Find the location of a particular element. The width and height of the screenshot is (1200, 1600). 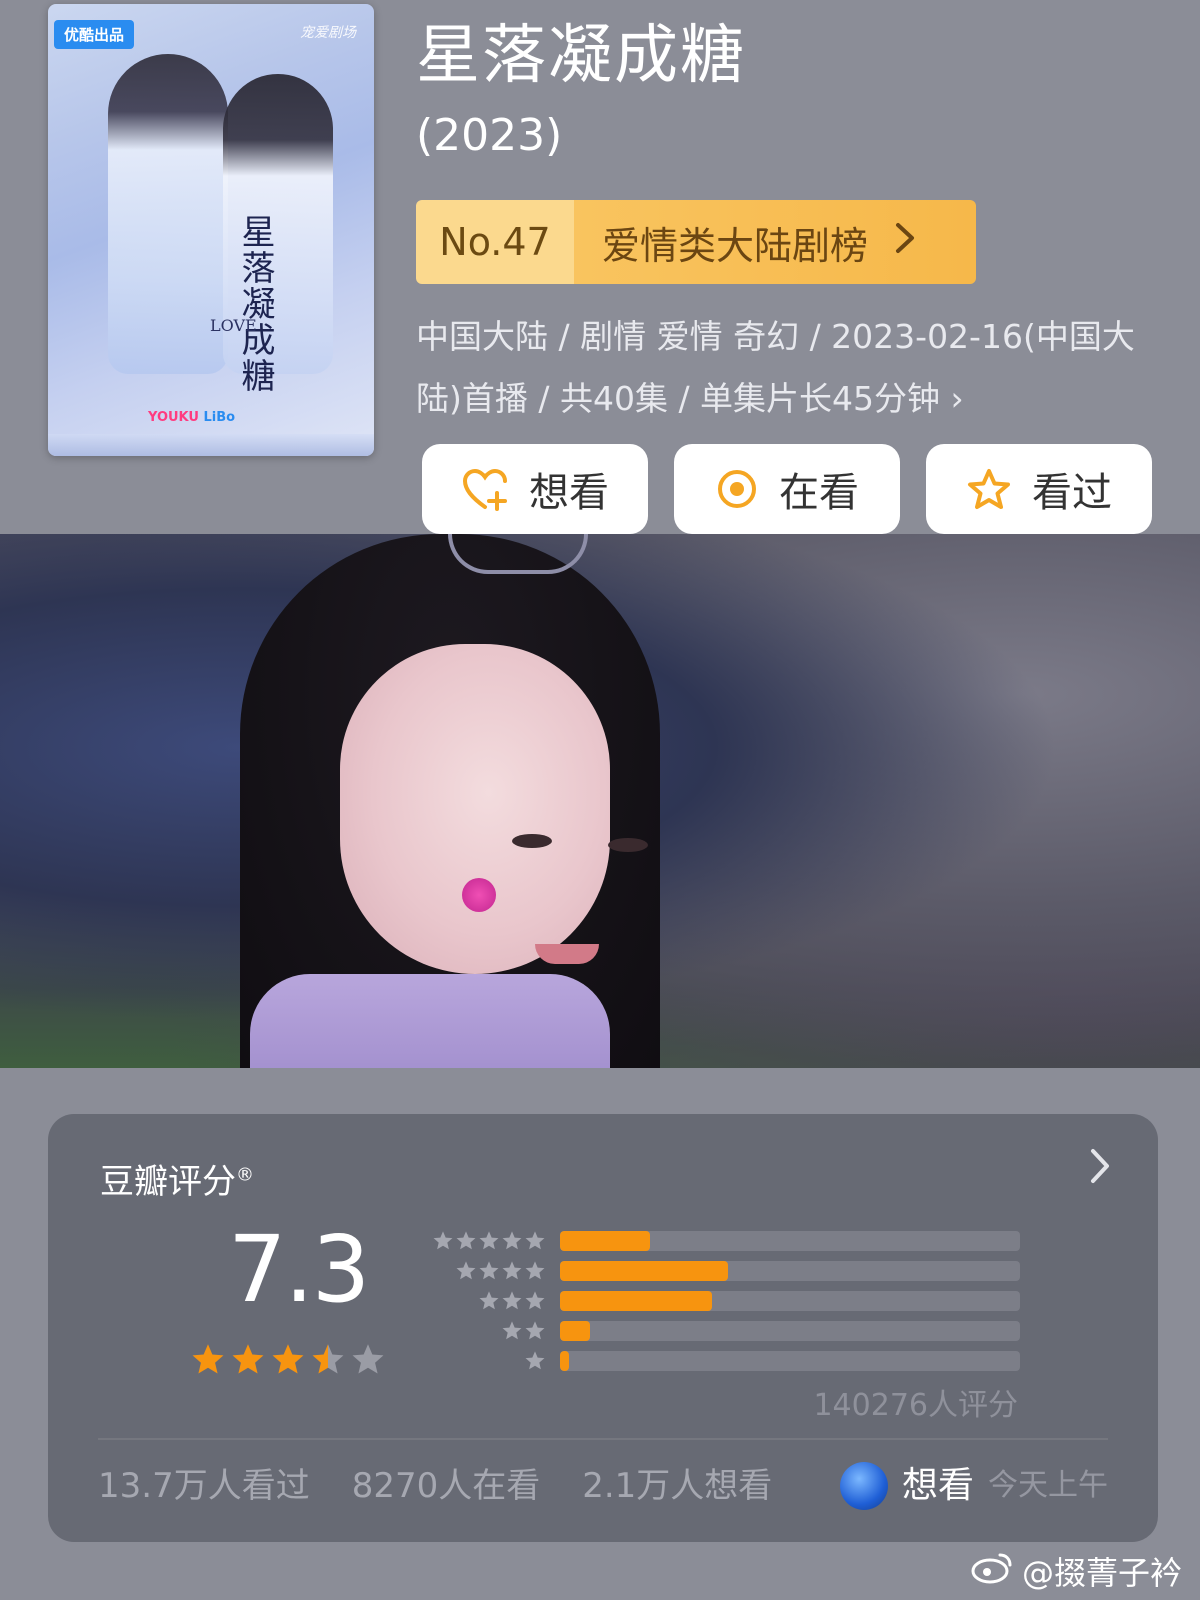

rating-stars is located at coordinates (288, 1360).